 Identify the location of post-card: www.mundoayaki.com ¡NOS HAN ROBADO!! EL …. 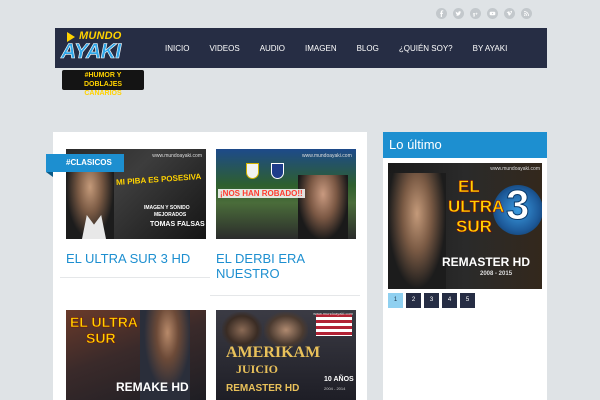
(286, 215).